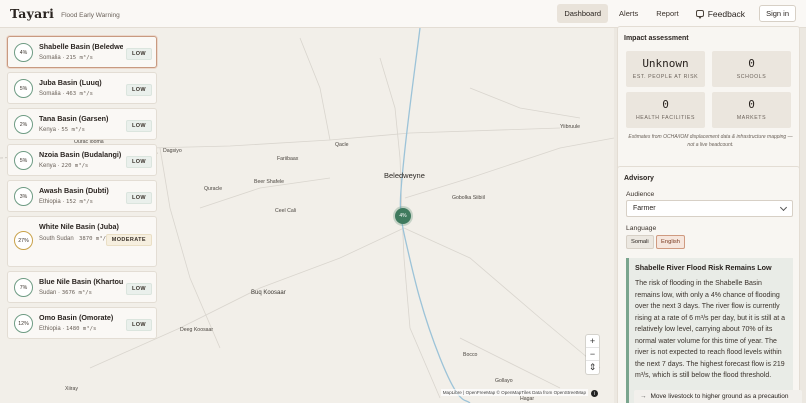 The image size is (806, 403). Describe the element at coordinates (709, 208) in the screenshot. I see `audience-select: Farmer` at that location.